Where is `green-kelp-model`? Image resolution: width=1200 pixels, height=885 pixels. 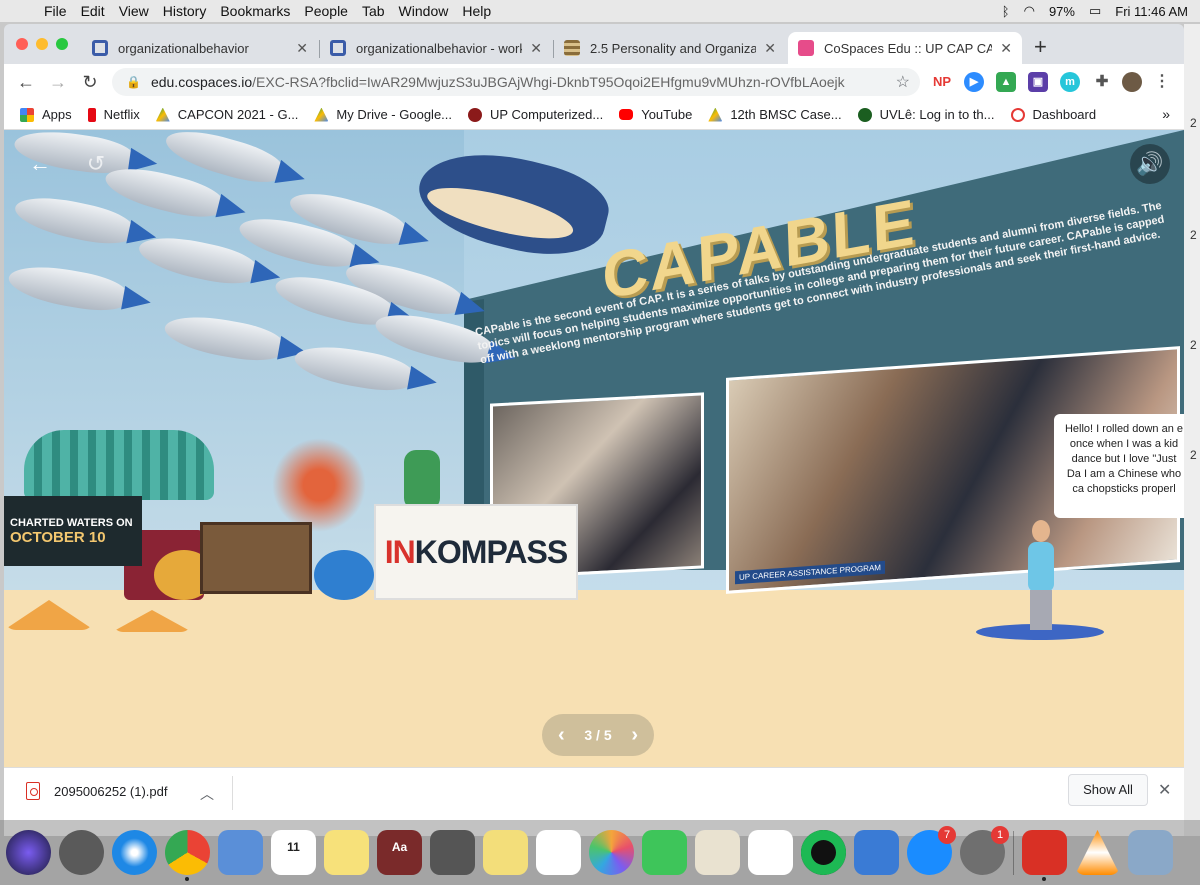
green-kelp-model is located at coordinates (422, 480).